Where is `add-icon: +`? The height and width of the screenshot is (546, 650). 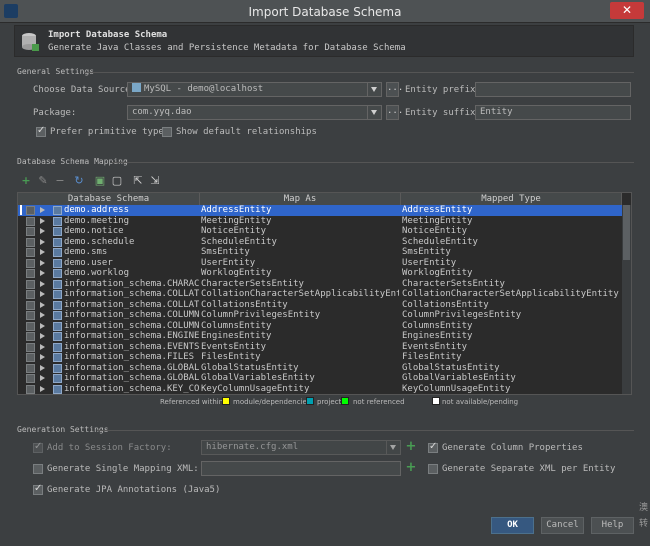
add-icon: + is located at coordinates (26, 181).